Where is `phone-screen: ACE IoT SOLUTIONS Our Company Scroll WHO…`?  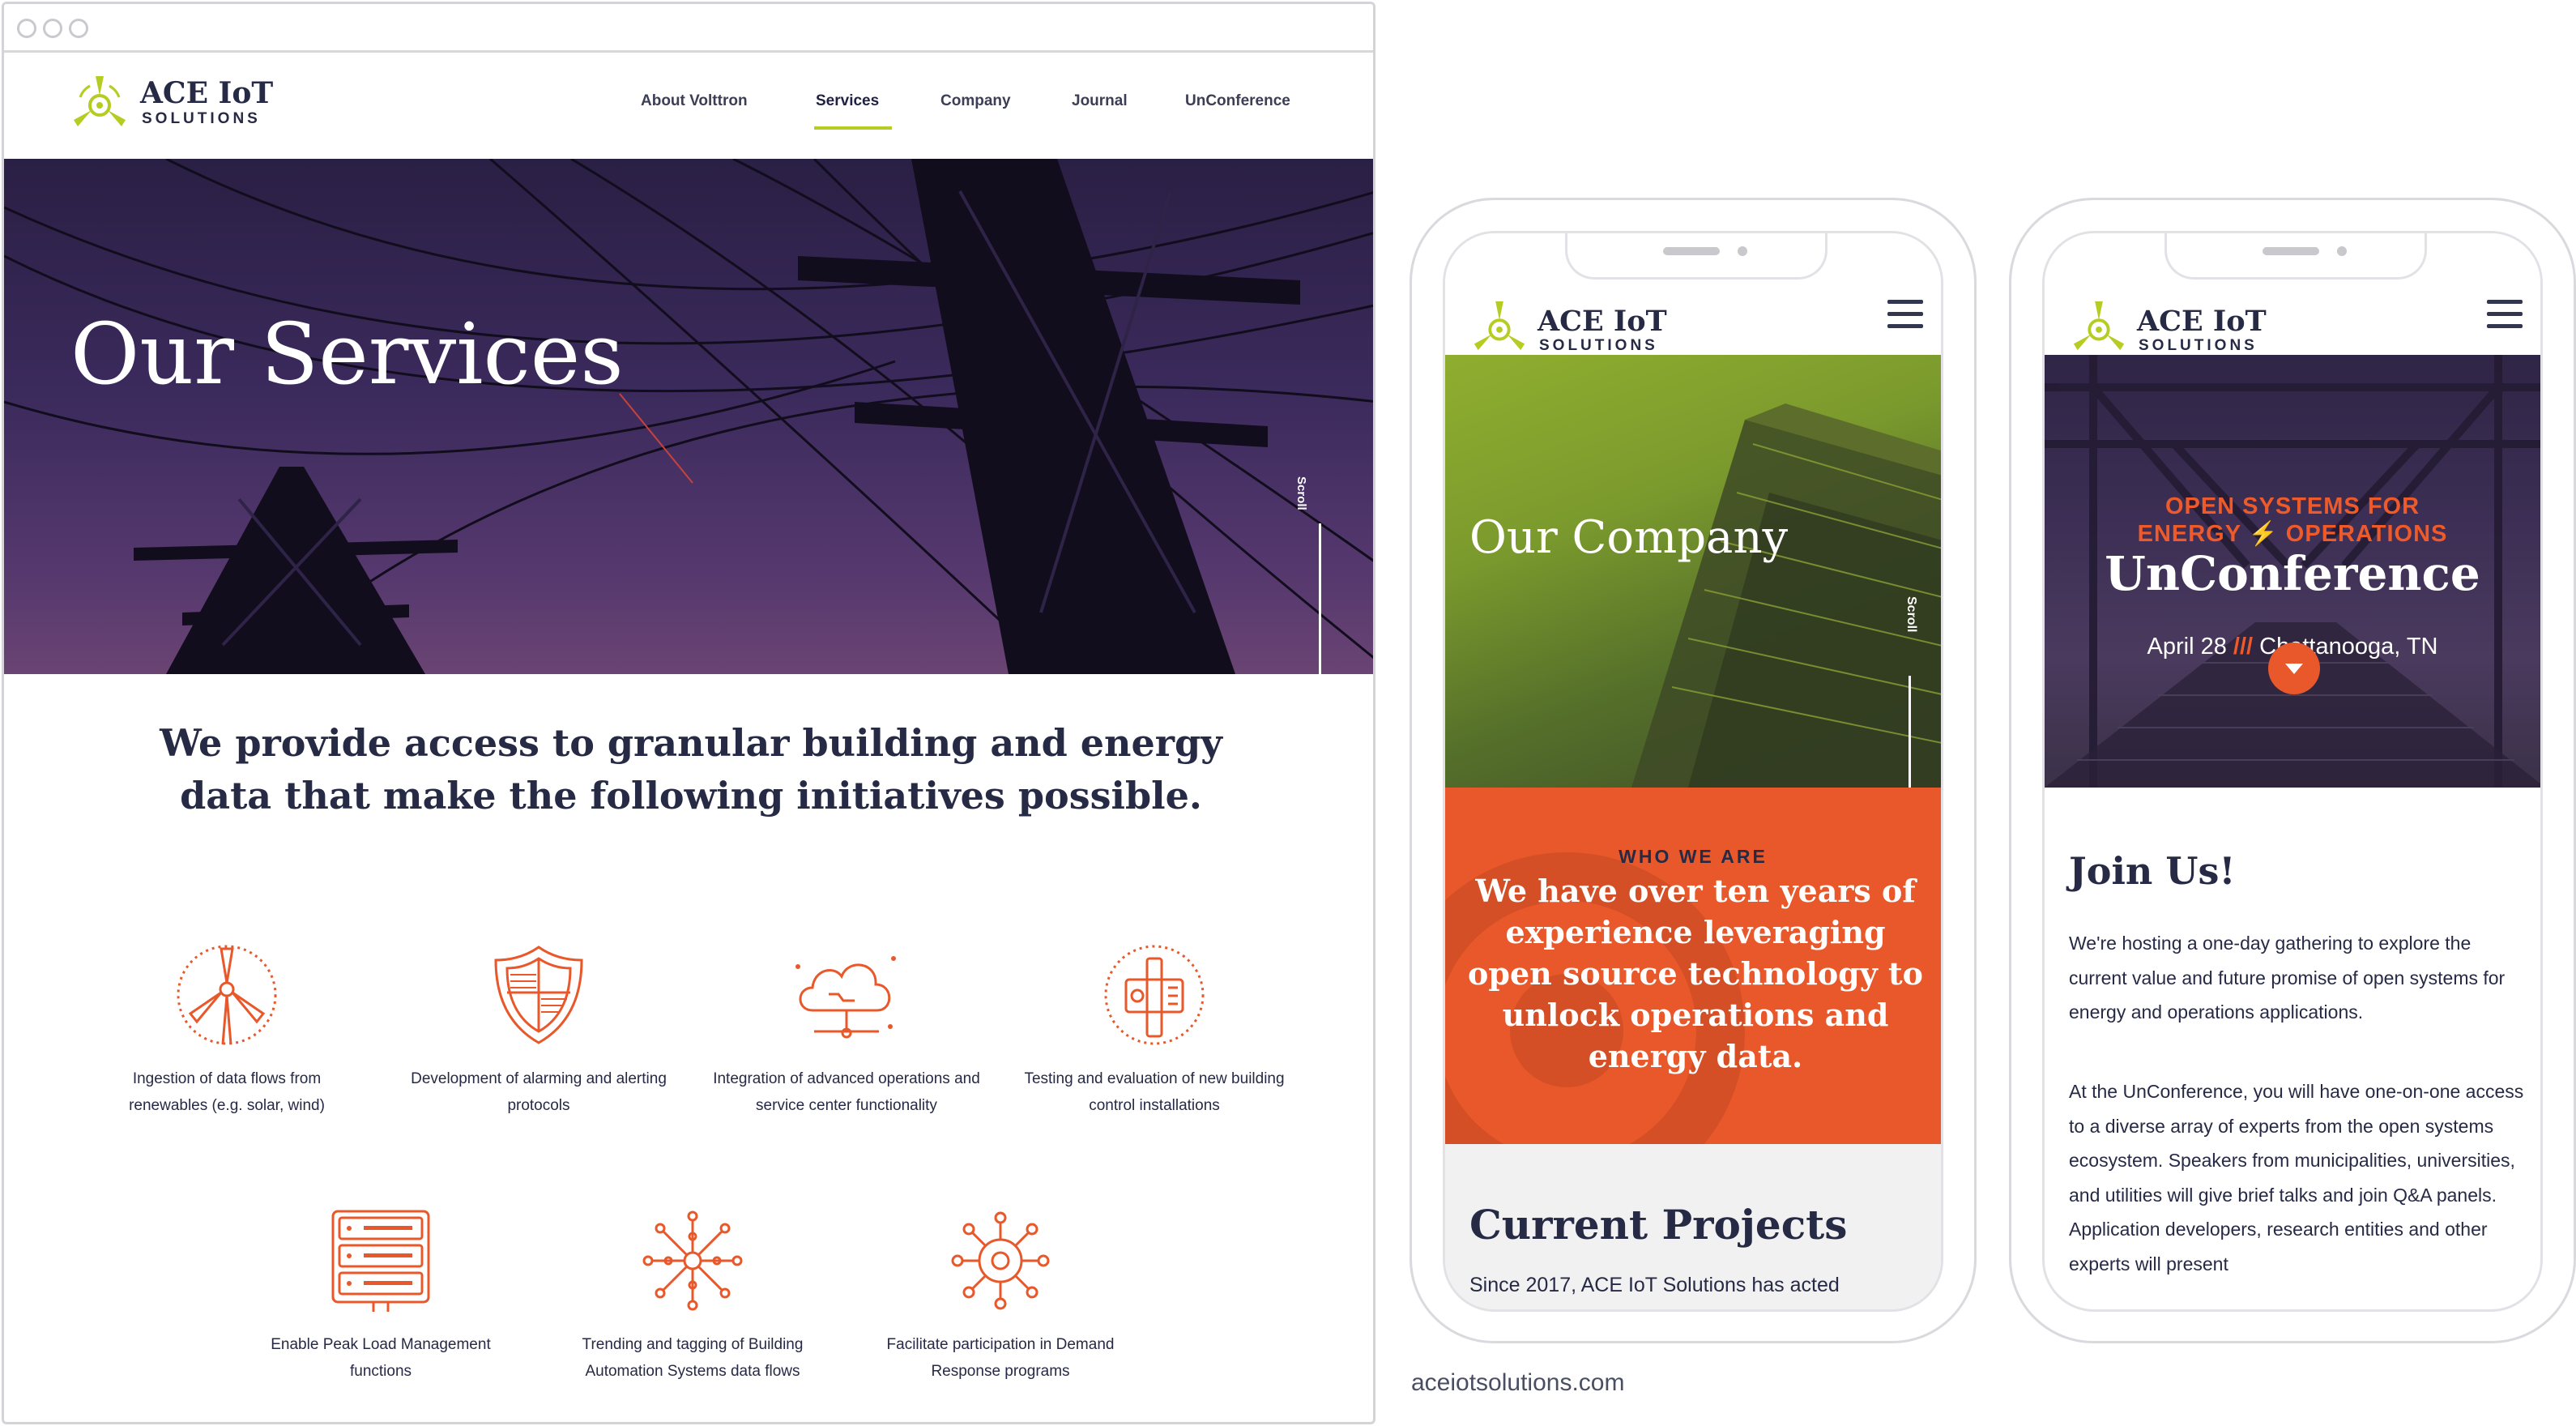 phone-screen: ACE IoT SOLUTIONS Our Company Scroll WHO… is located at coordinates (1693, 771).